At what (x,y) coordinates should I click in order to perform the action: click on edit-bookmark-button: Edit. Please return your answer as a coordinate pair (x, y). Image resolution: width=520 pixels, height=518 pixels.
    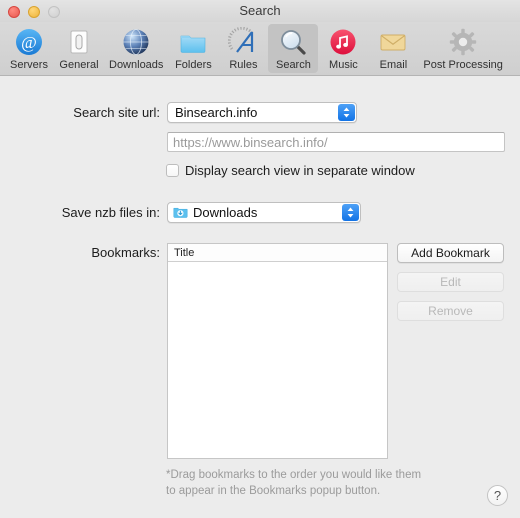
    Looking at the image, I should click on (450, 282).